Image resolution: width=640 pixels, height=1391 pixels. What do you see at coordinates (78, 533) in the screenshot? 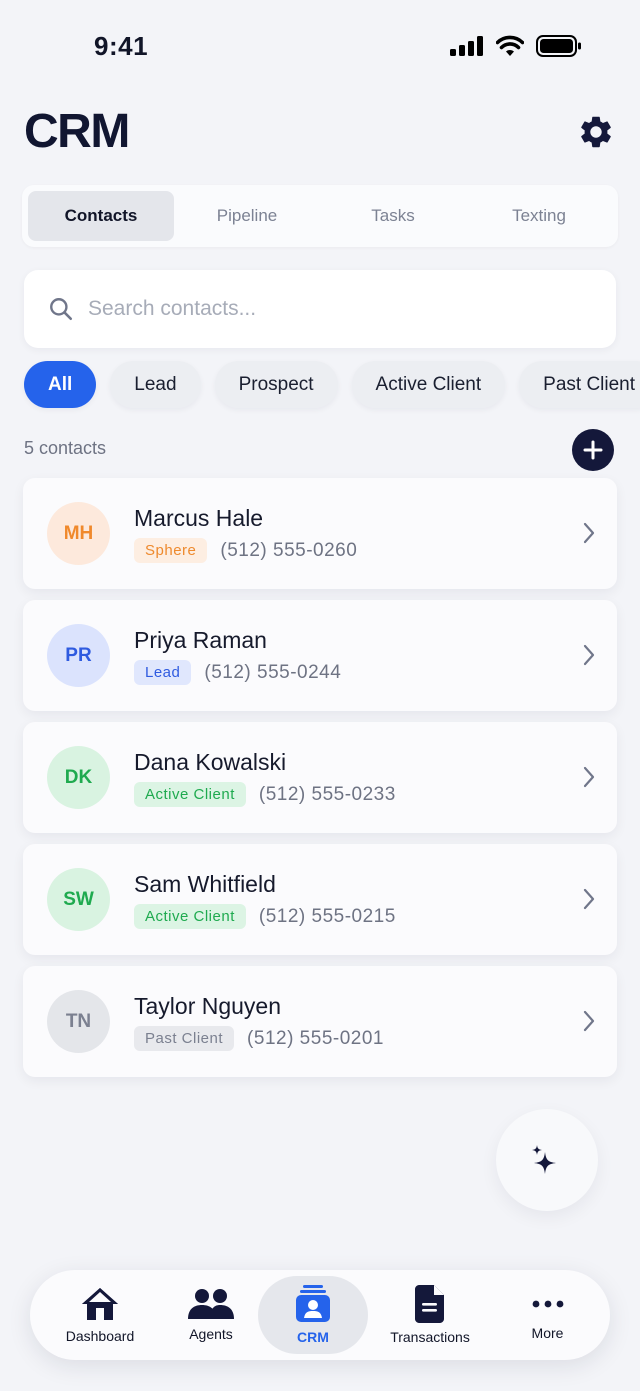
I see `avatar: MH` at bounding box center [78, 533].